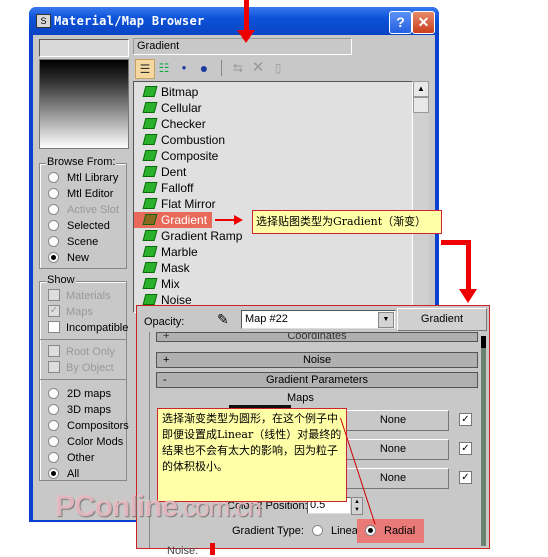 This screenshot has height=557, width=548. Describe the element at coordinates (300, 398) in the screenshot. I see `maps-label: Maps` at that location.